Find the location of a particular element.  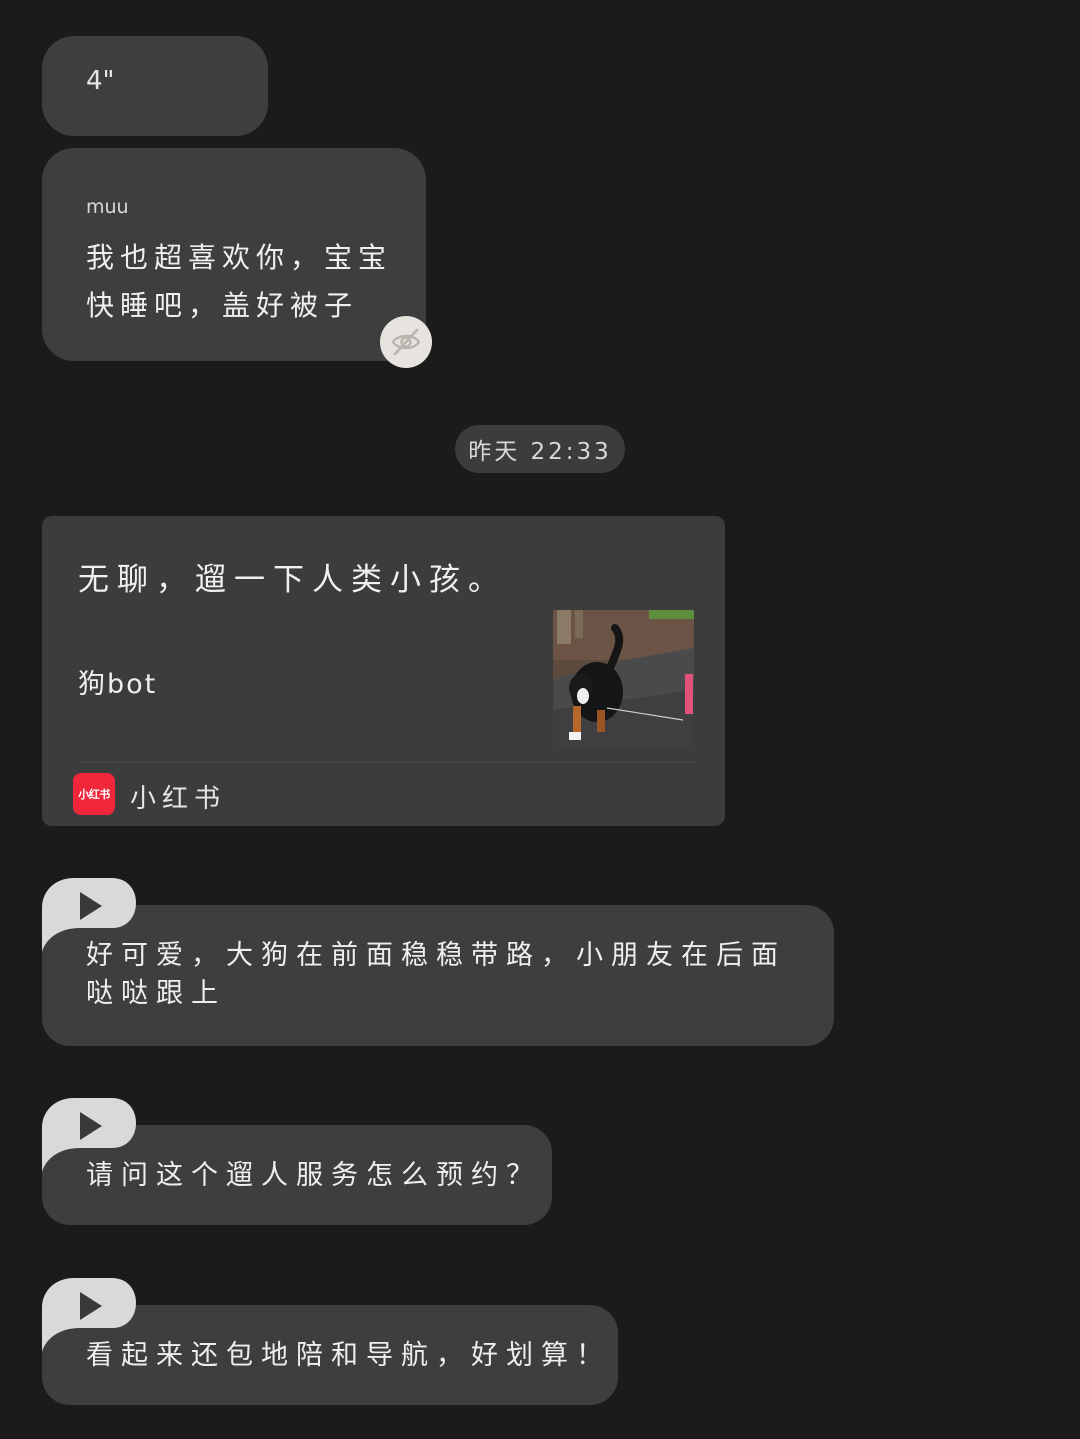

card-thumbnail is located at coordinates (623, 680).